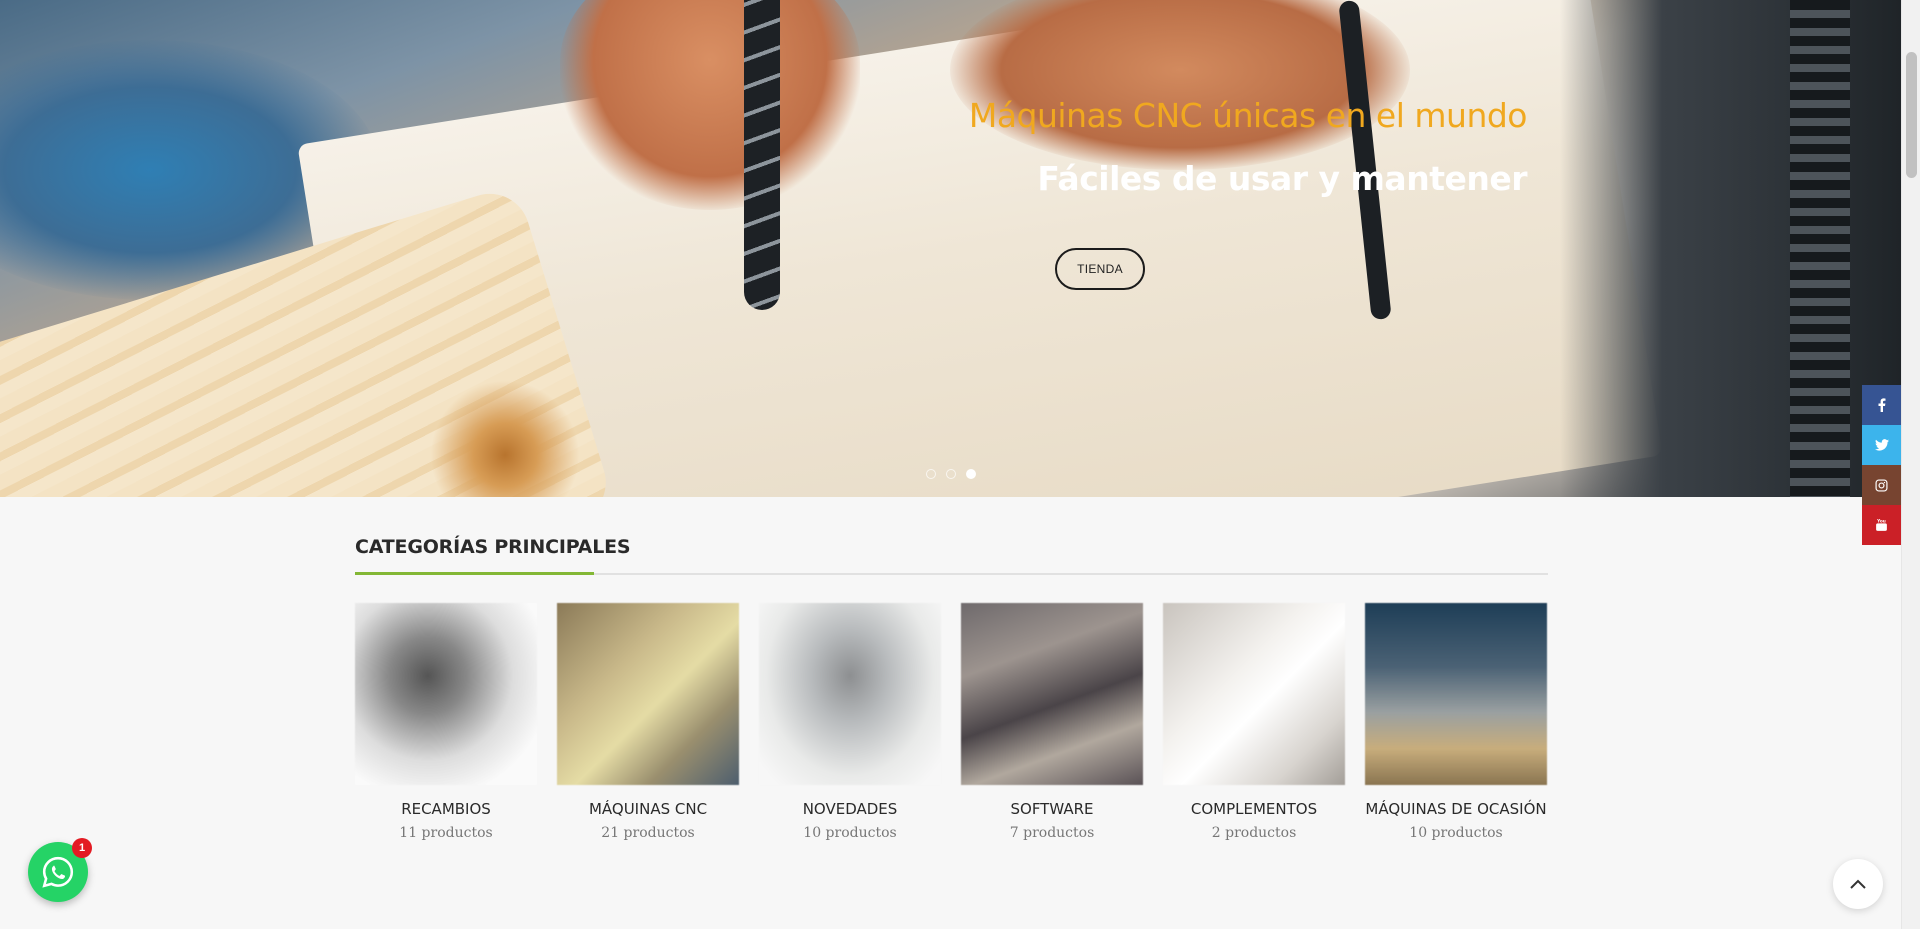 Image resolution: width=1920 pixels, height=929 pixels. Describe the element at coordinates (1911, 115) in the screenshot. I see `scrollbar-thumb` at that location.